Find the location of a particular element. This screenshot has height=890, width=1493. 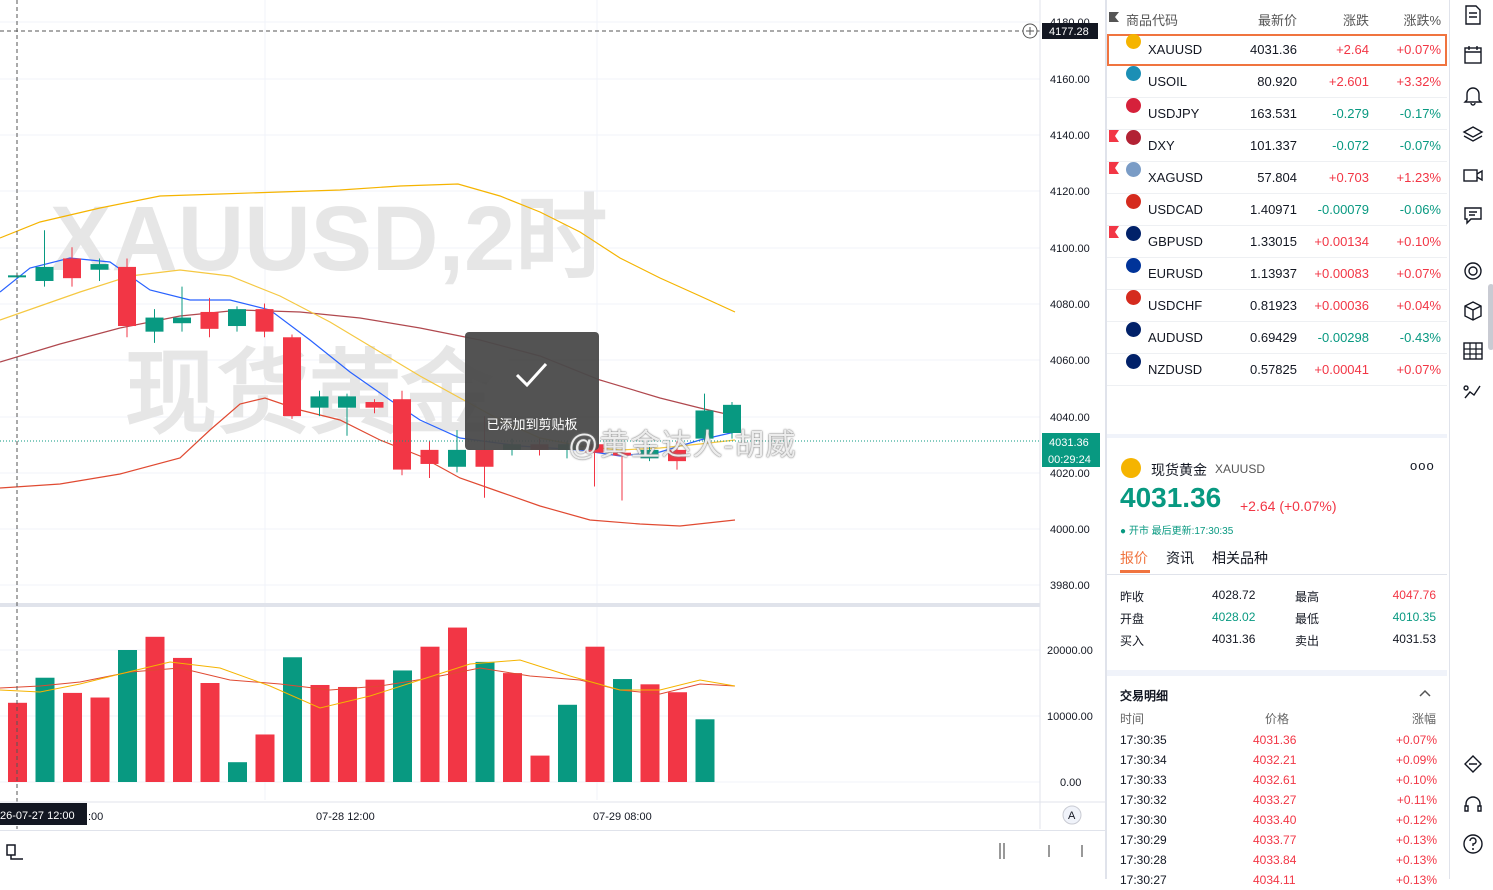

change-value: +0.00036 is located at coordinates (1341, 305).